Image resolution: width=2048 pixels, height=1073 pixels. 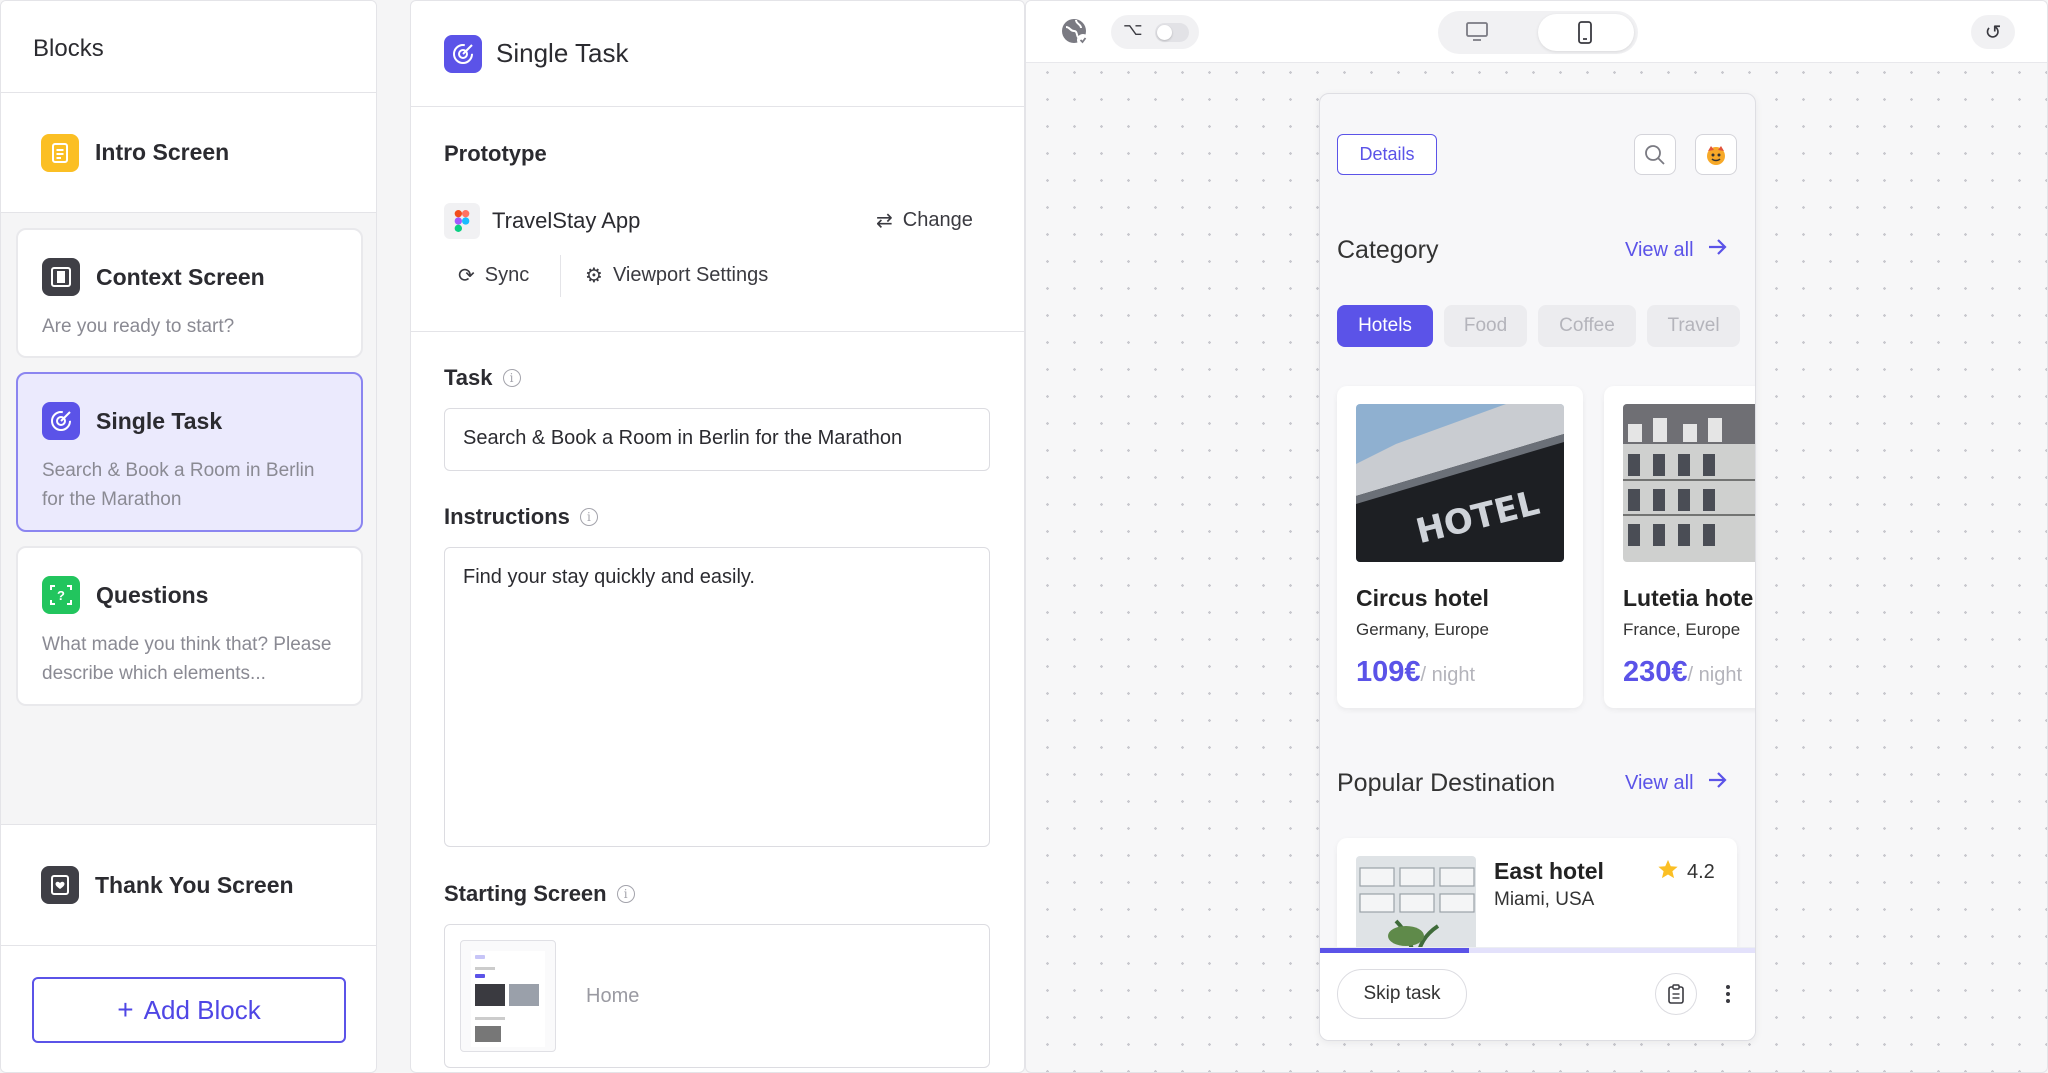 What do you see at coordinates (162, 152) in the screenshot?
I see `block-label: Intro Screen` at bounding box center [162, 152].